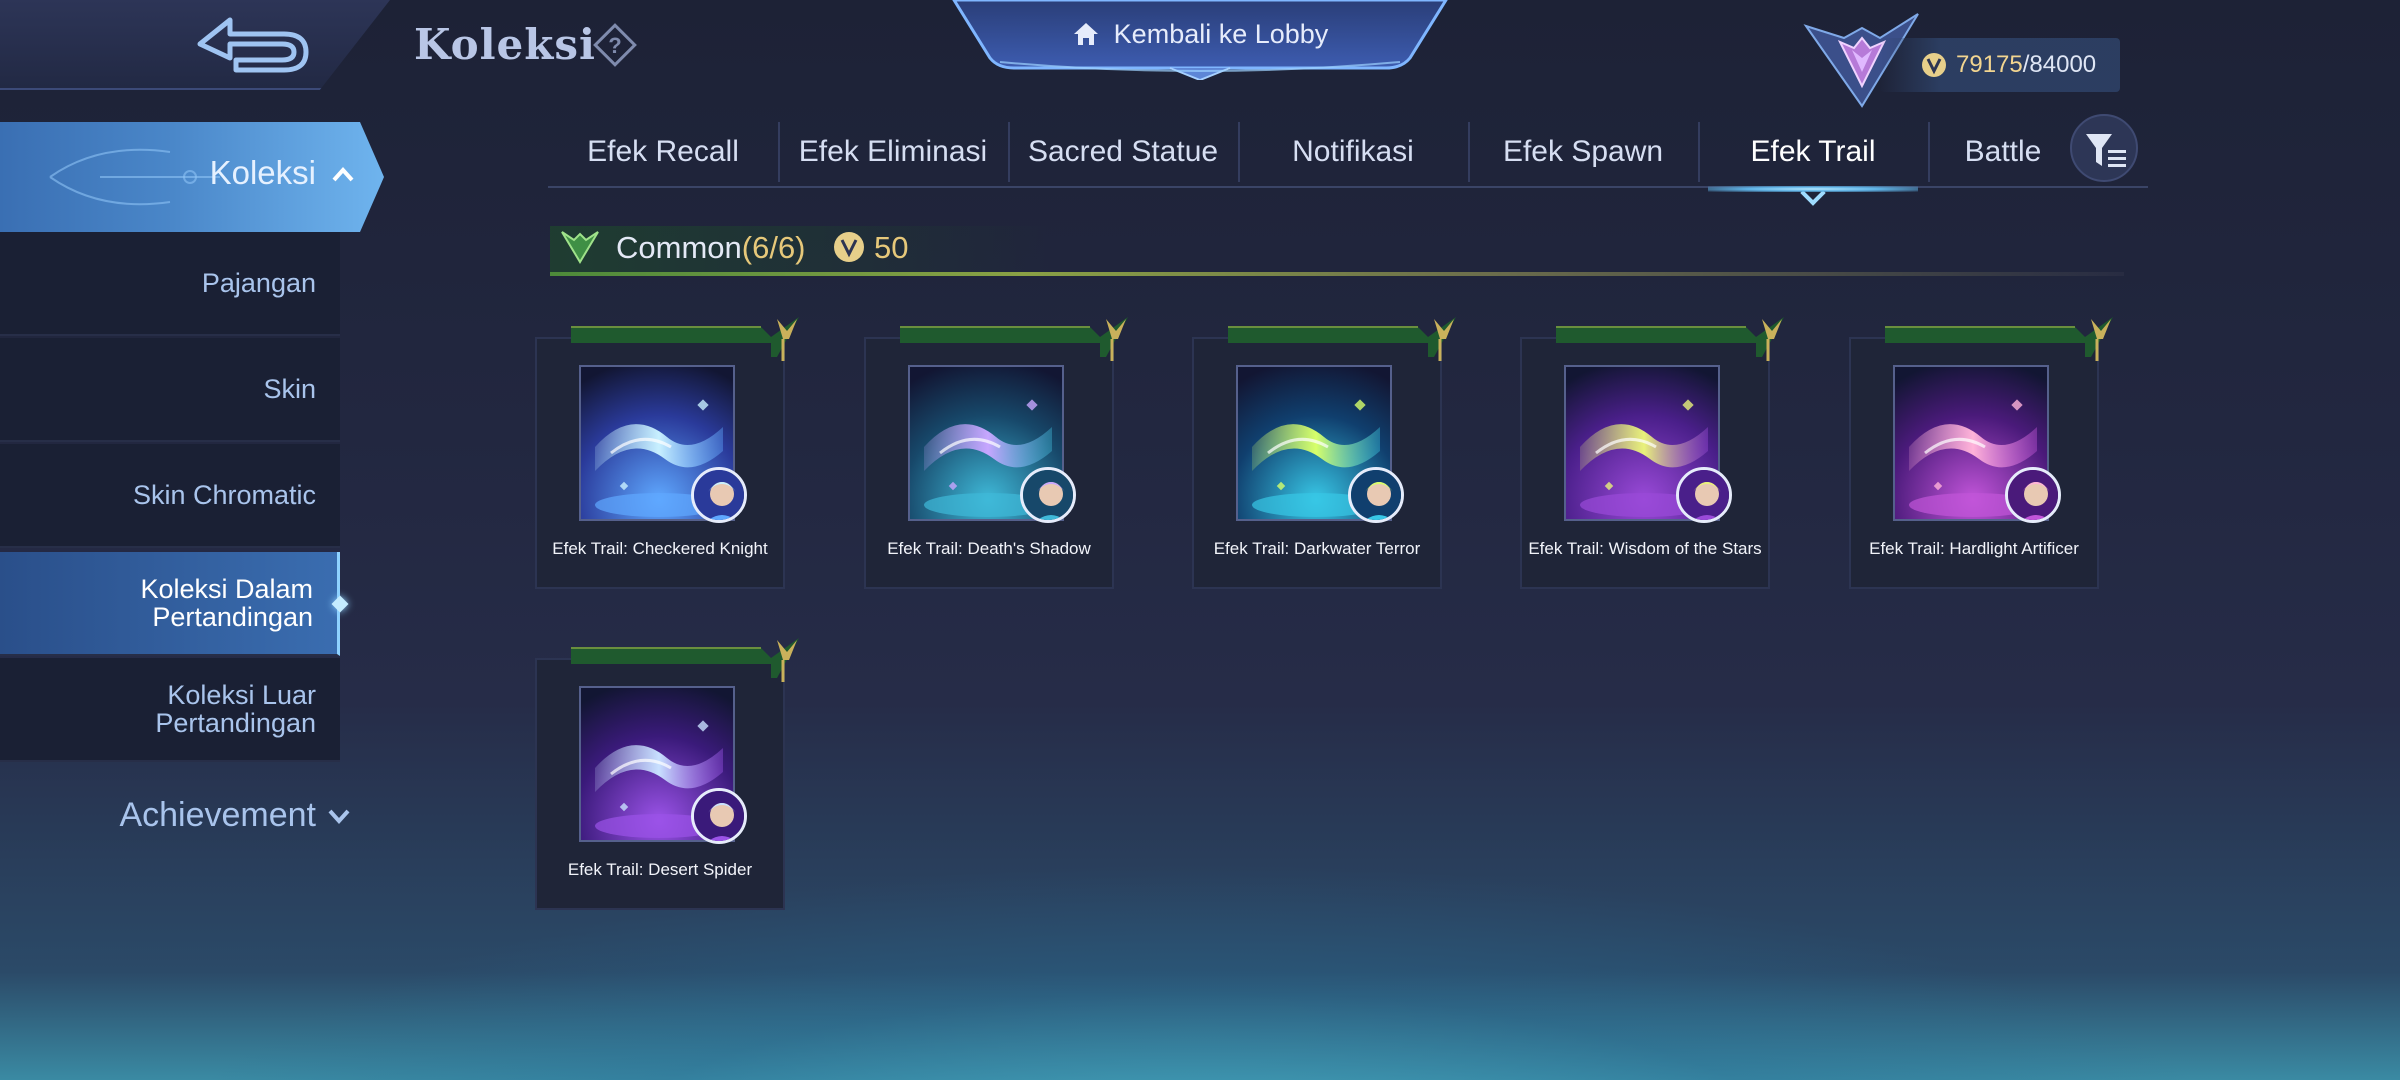 Image resolution: width=2400 pixels, height=1080 pixels. I want to click on tab-label: Battle, so click(2003, 151).